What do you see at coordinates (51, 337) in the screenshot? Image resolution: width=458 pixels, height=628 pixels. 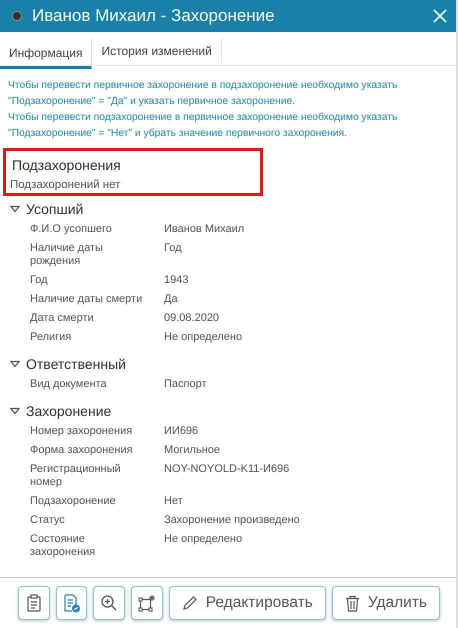 I see `field-label: Религия` at bounding box center [51, 337].